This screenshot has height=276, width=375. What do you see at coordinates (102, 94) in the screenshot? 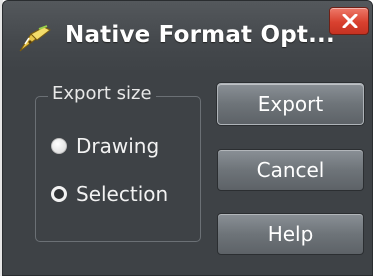
I see `export-size-legend: Export size` at bounding box center [102, 94].